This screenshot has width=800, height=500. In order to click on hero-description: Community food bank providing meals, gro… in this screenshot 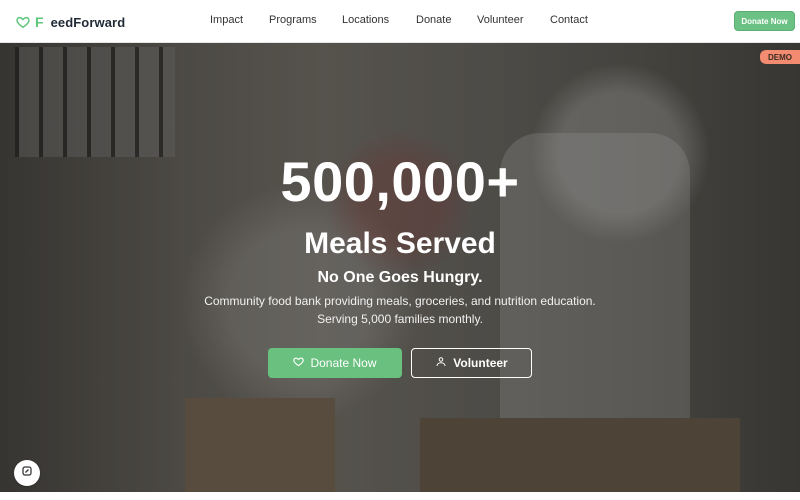, I will do `click(400, 310)`.